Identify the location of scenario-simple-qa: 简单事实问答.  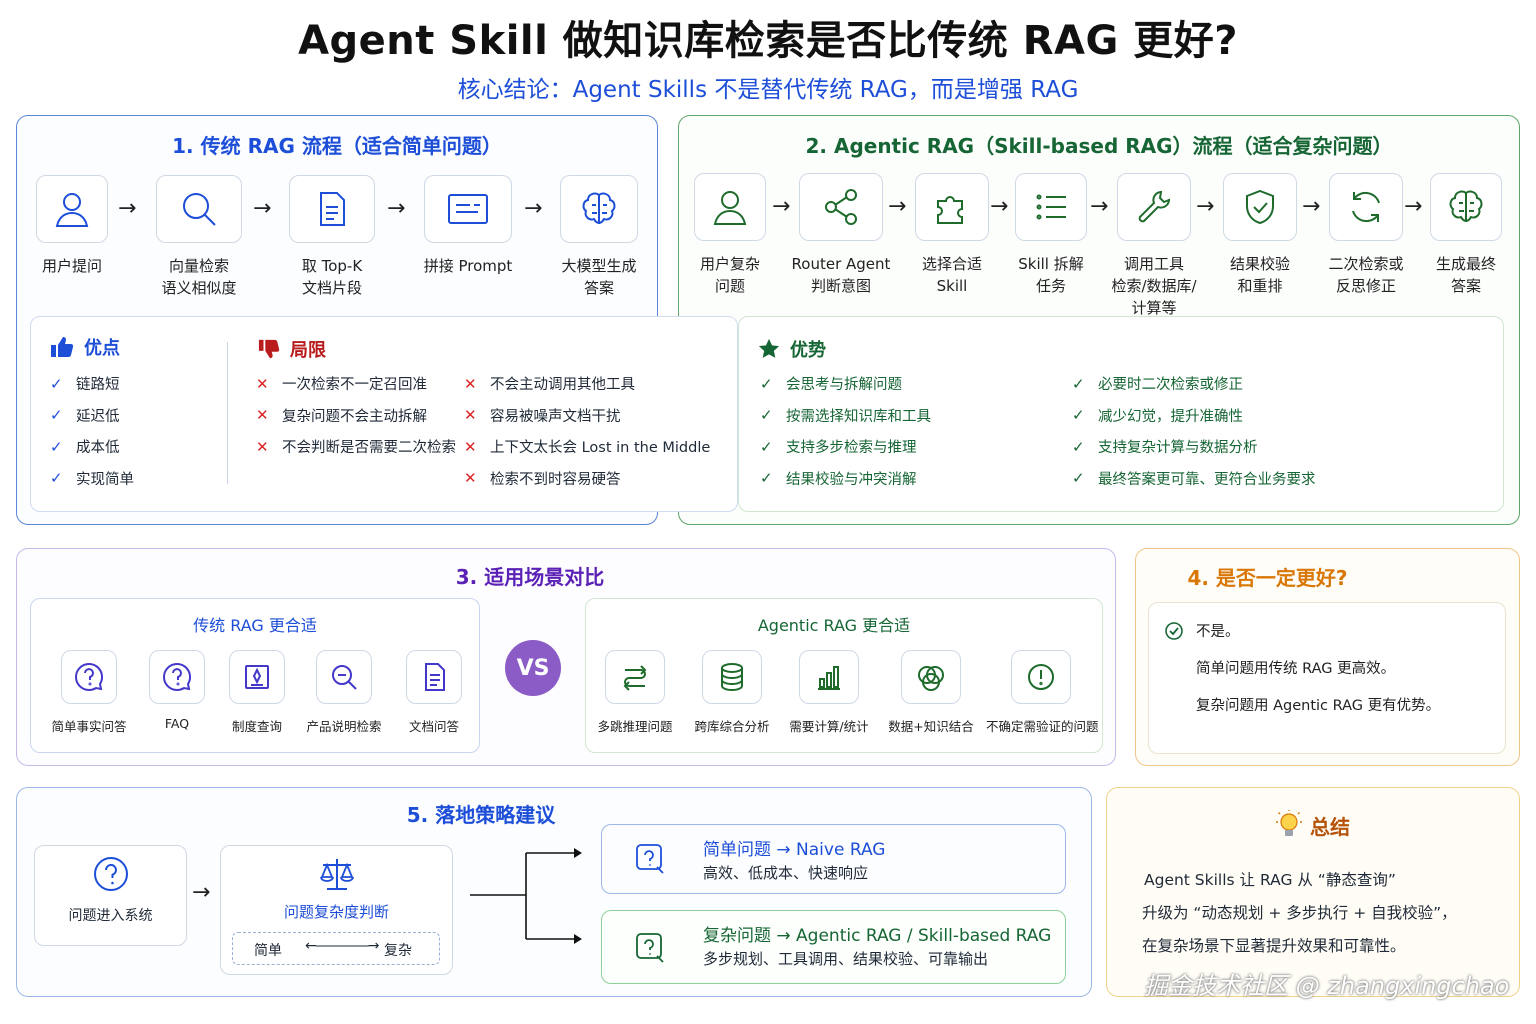
(89, 692).